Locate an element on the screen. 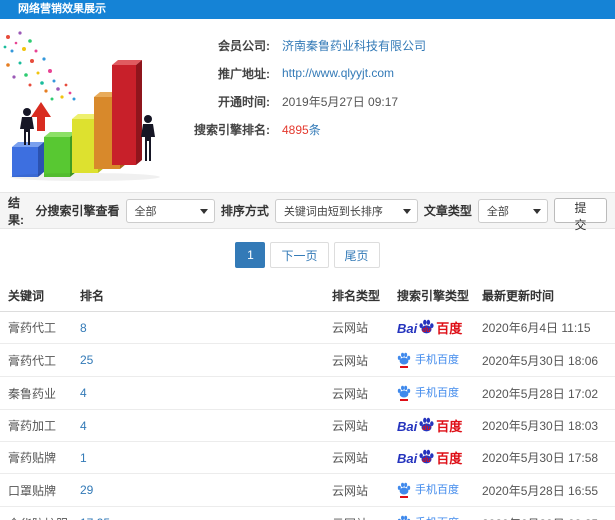  pagination: 1 下一页 尾页 is located at coordinates (307, 255).